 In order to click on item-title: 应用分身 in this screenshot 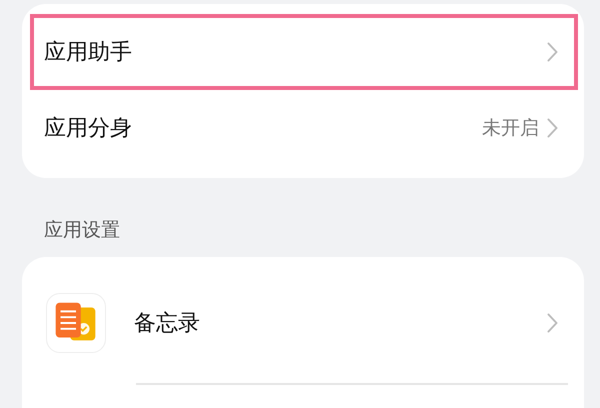, I will do `click(88, 128)`.